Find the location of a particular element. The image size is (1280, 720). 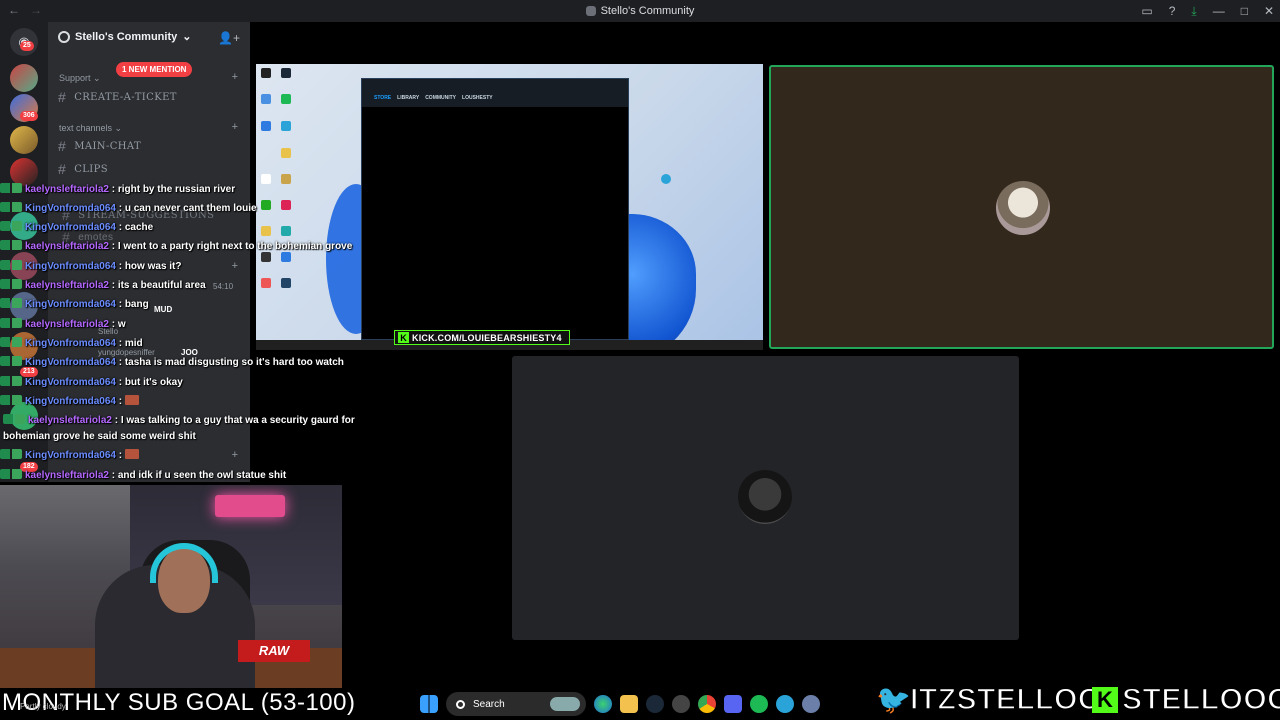

close-button: ✕ is located at coordinates (1269, 11).